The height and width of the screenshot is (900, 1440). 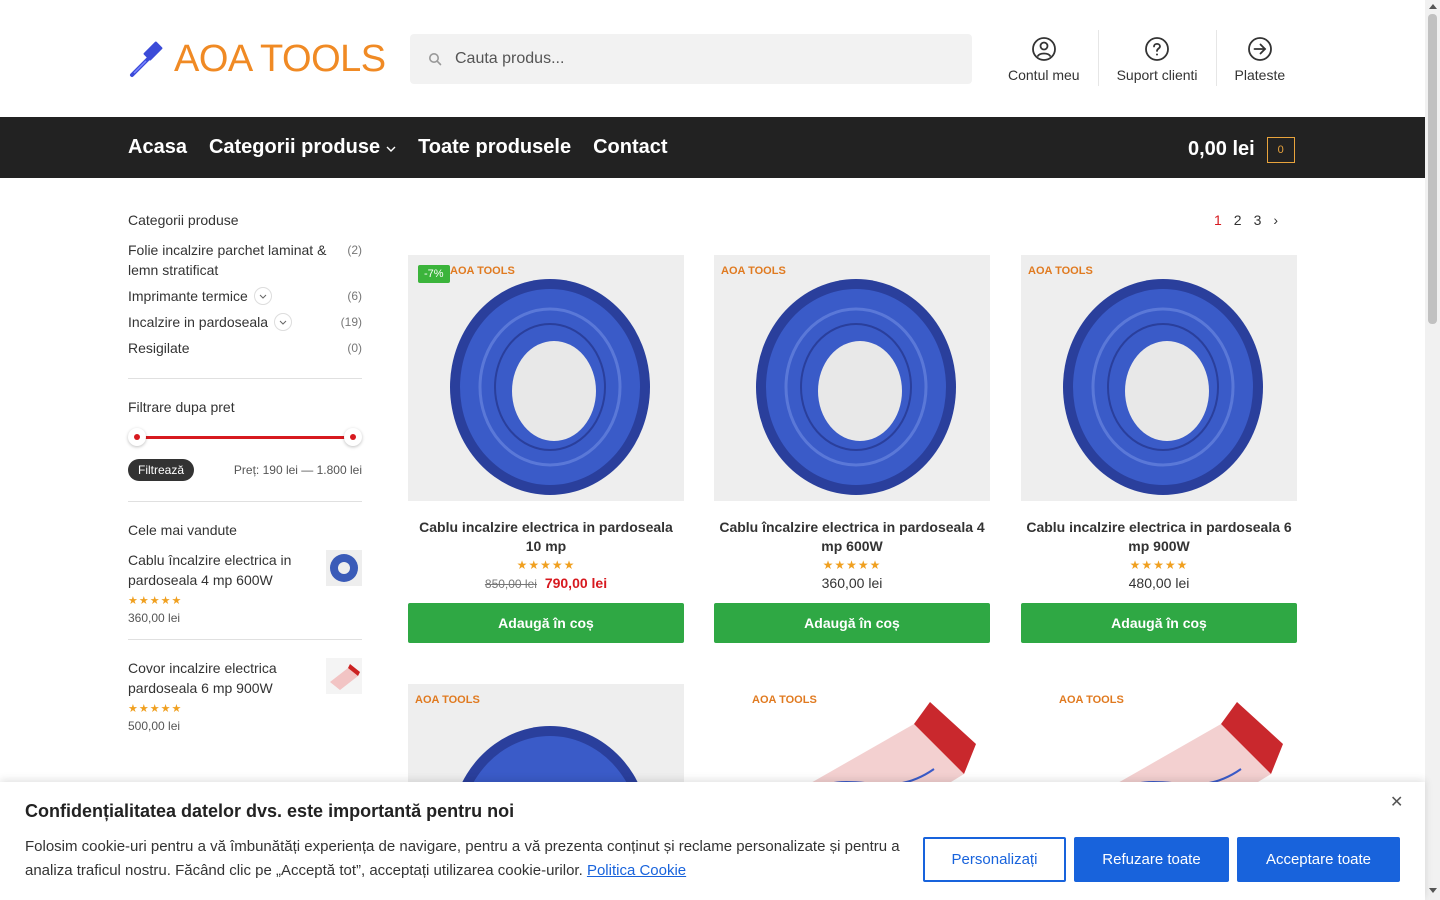 I want to click on price-filter-title: Filtrare dupa pret, so click(x=181, y=407).